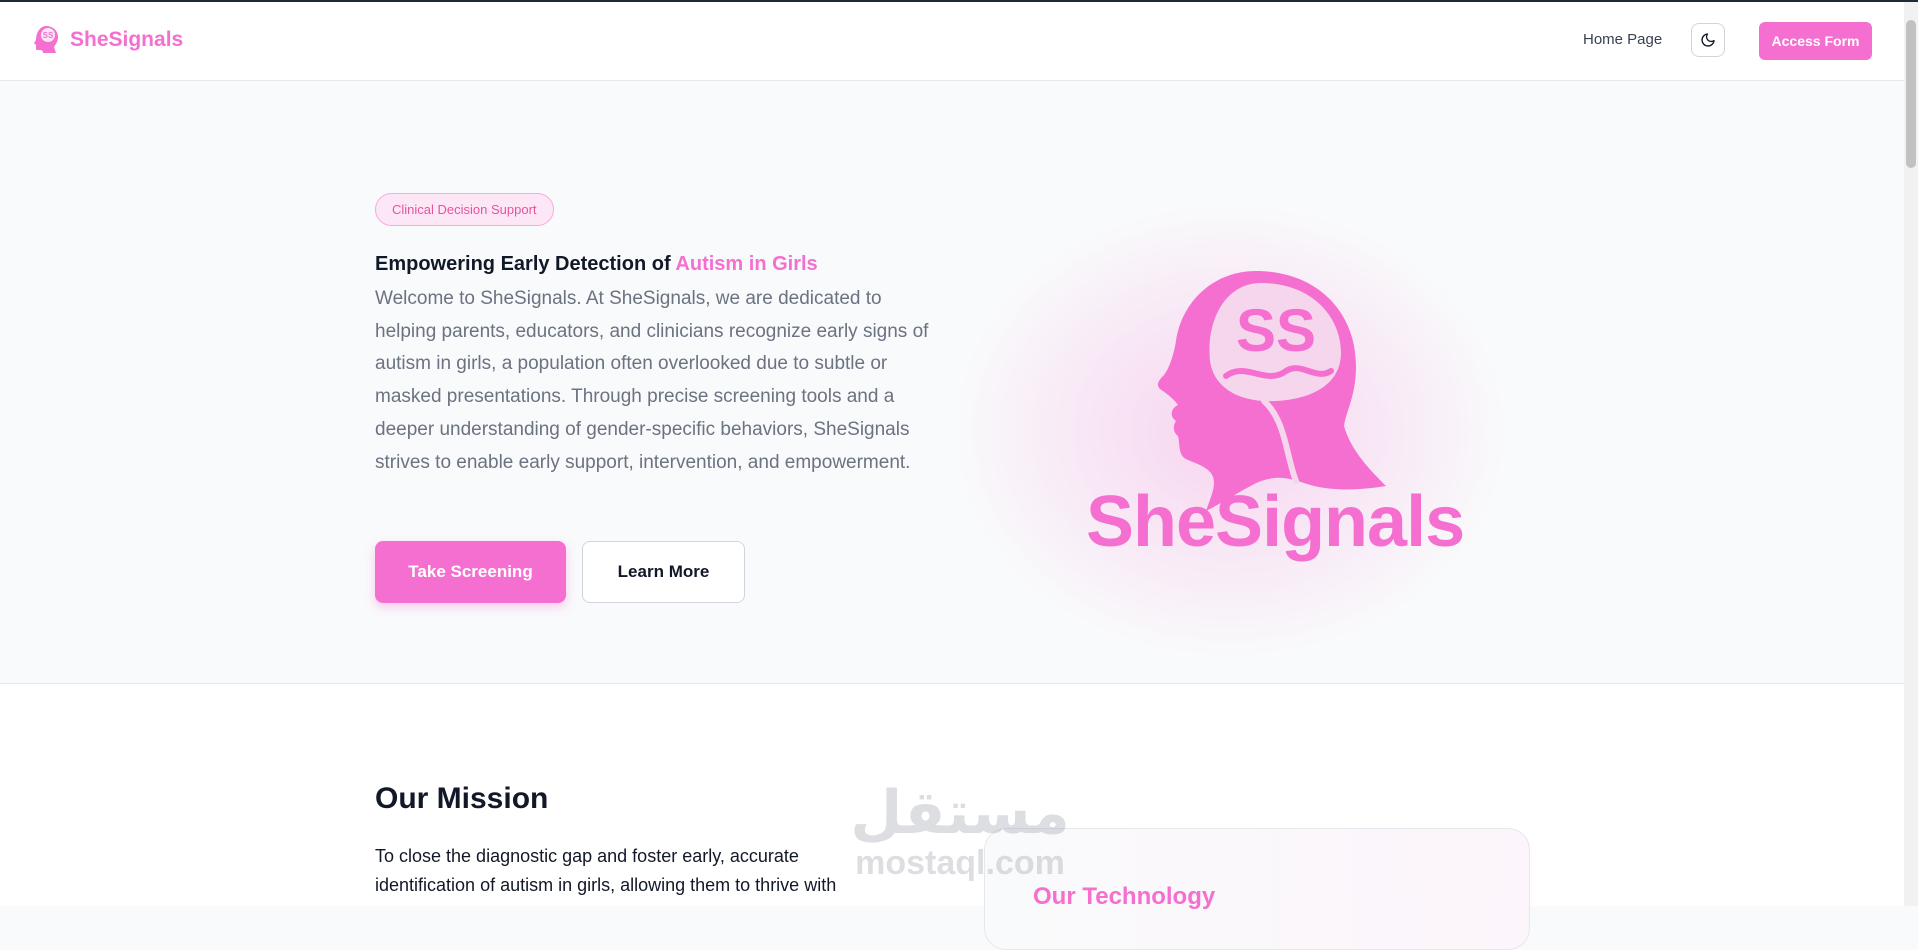  Describe the element at coordinates (127, 39) in the screenshot. I see `brand-name: SheSignals` at that location.